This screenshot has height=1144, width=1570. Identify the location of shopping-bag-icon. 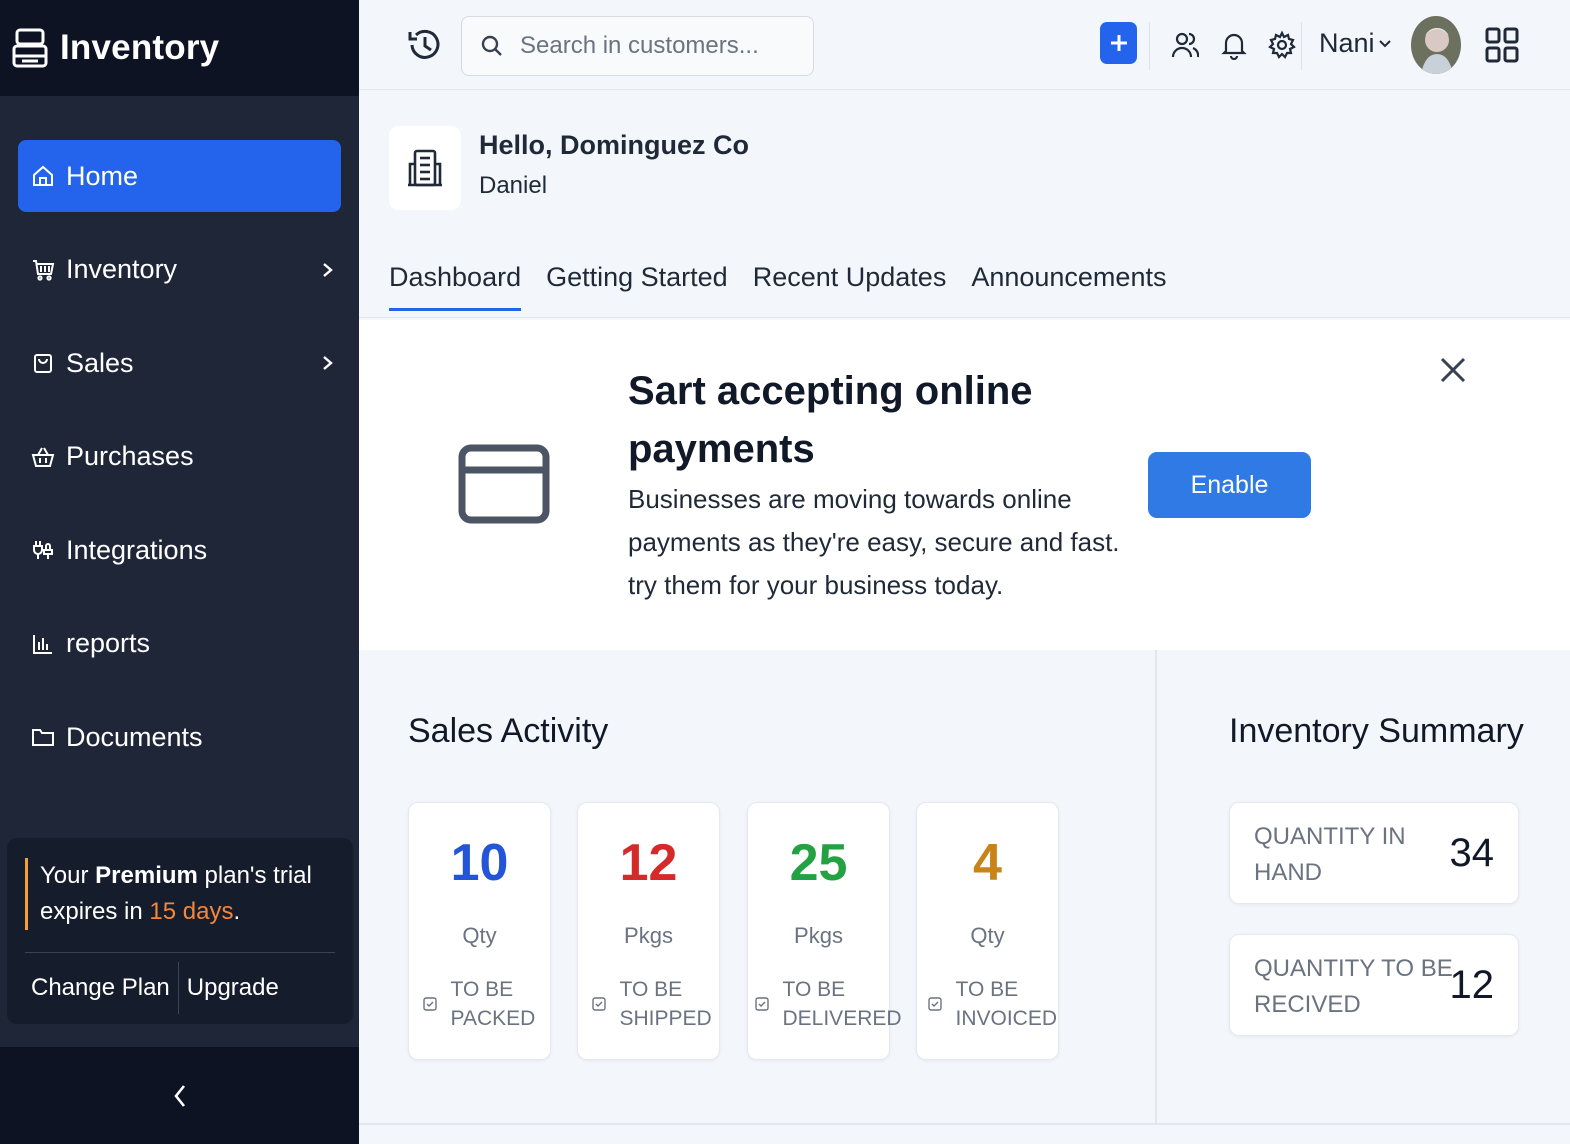
(43, 363).